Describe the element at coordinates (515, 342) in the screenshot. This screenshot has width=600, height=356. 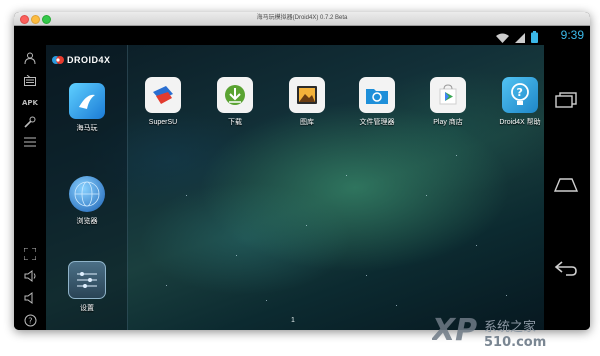
I see `svg-text: 510.com` at that location.